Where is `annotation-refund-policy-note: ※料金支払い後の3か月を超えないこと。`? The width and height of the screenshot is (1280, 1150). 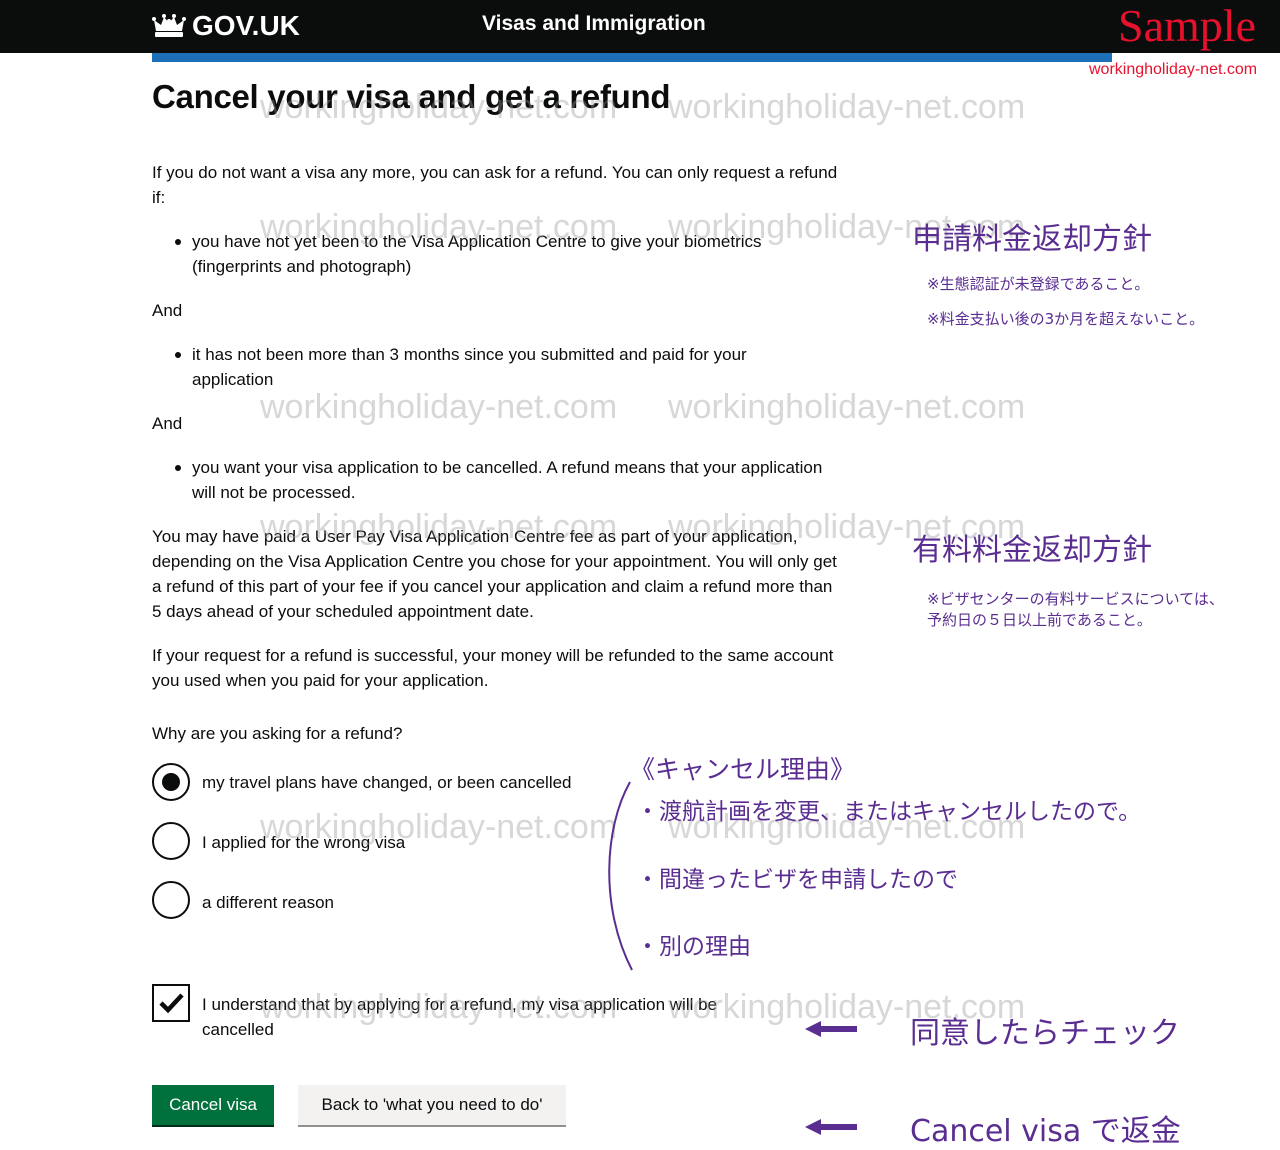
annotation-refund-policy-note: ※料金支払い後の3か月を超えないこと。 is located at coordinates (1066, 319).